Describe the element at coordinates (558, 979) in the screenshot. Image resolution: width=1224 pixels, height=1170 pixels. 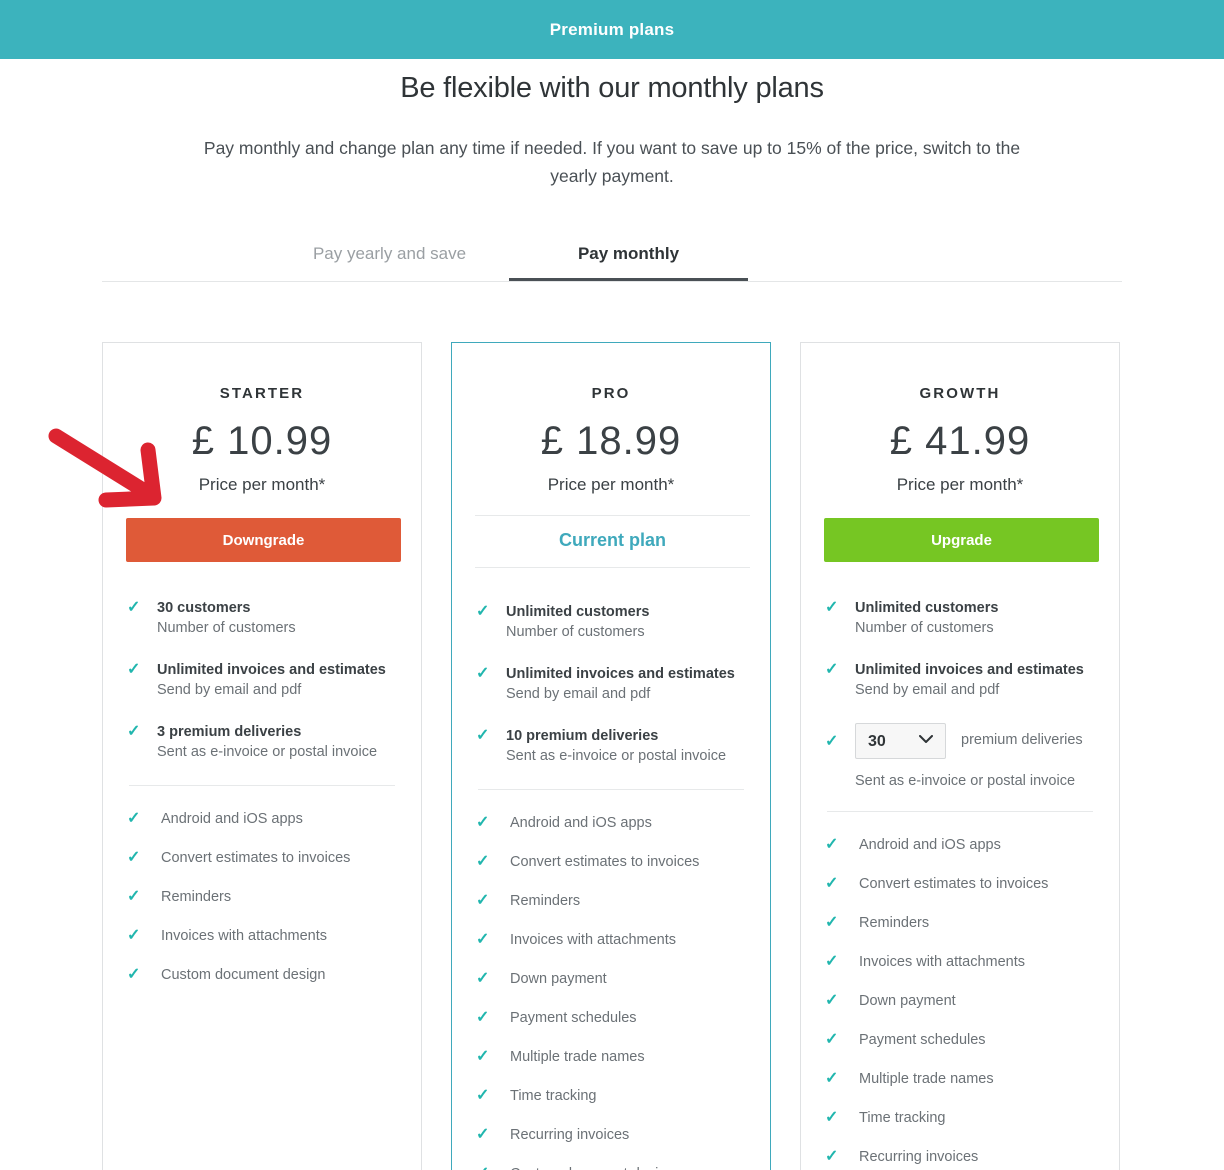
I see `feature-label: Down payment` at that location.